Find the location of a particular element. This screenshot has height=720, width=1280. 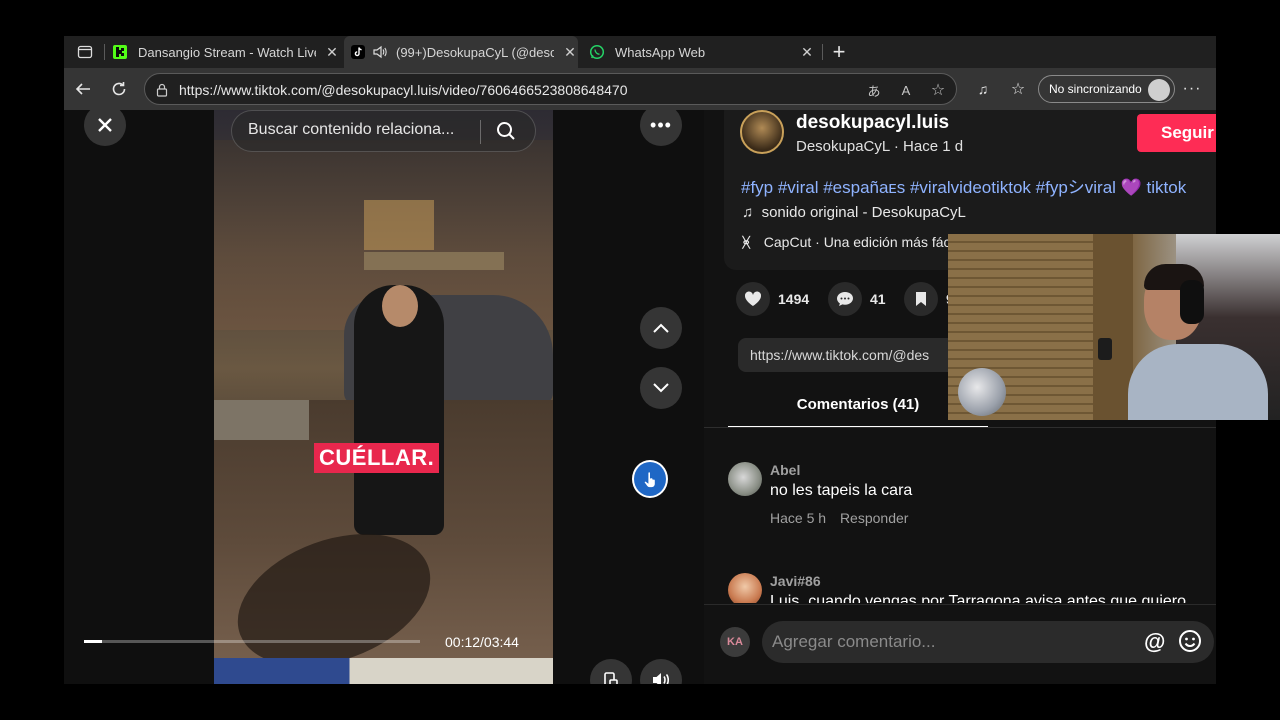

author-display-name: DesokupaCyL is located at coordinates (843, 146).